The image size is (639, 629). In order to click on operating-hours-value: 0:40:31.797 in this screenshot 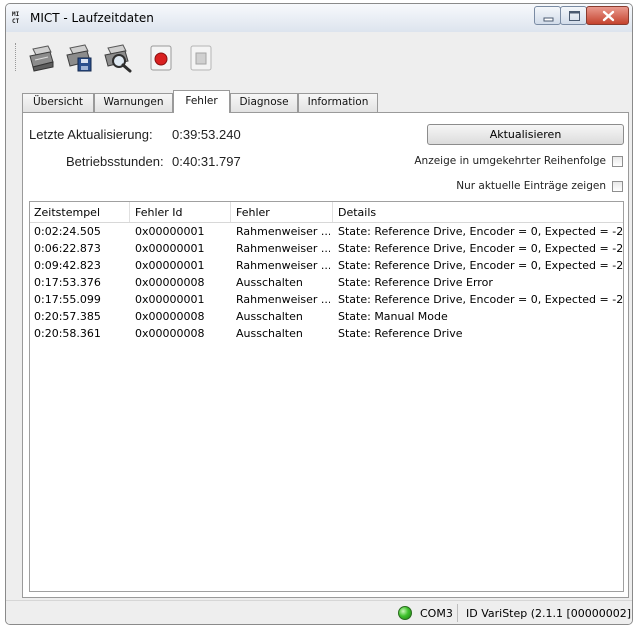, I will do `click(206, 161)`.